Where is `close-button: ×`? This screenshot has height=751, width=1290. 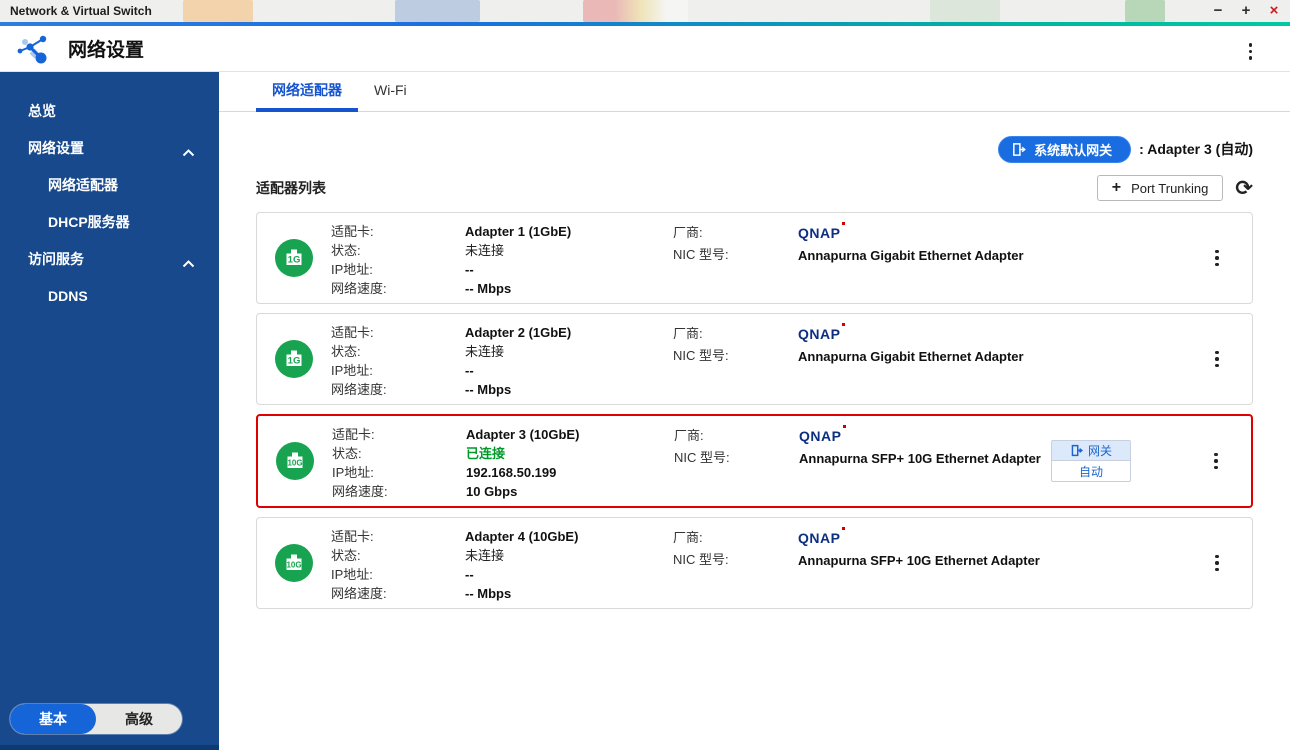 close-button: × is located at coordinates (1274, 11).